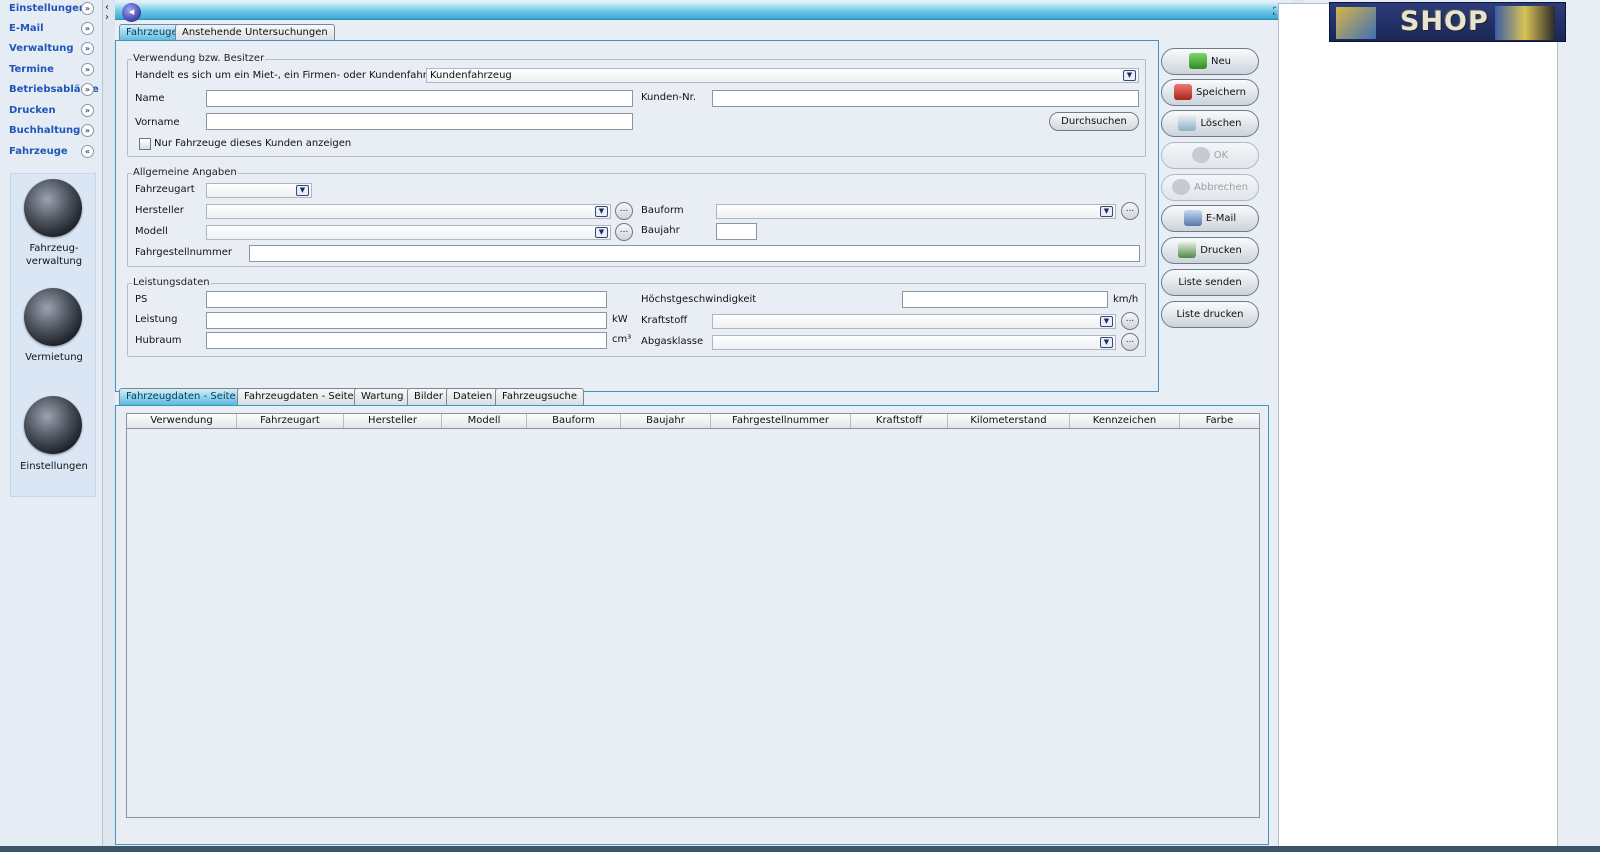 This screenshot has height=852, width=1600. Describe the element at coordinates (1221, 187) in the screenshot. I see `button-label: Abbrechen` at that location.